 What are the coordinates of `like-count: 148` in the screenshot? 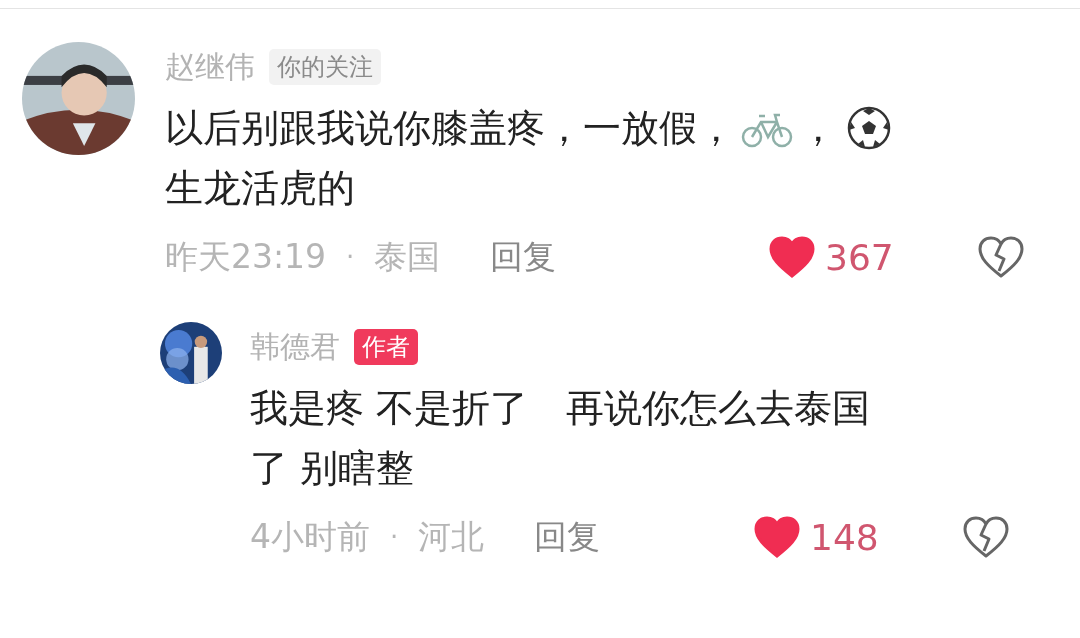 It's located at (845, 537).